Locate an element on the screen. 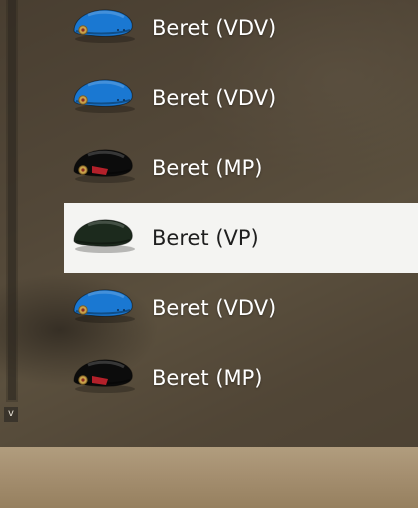  beret-vp-icon is located at coordinates (105, 234).